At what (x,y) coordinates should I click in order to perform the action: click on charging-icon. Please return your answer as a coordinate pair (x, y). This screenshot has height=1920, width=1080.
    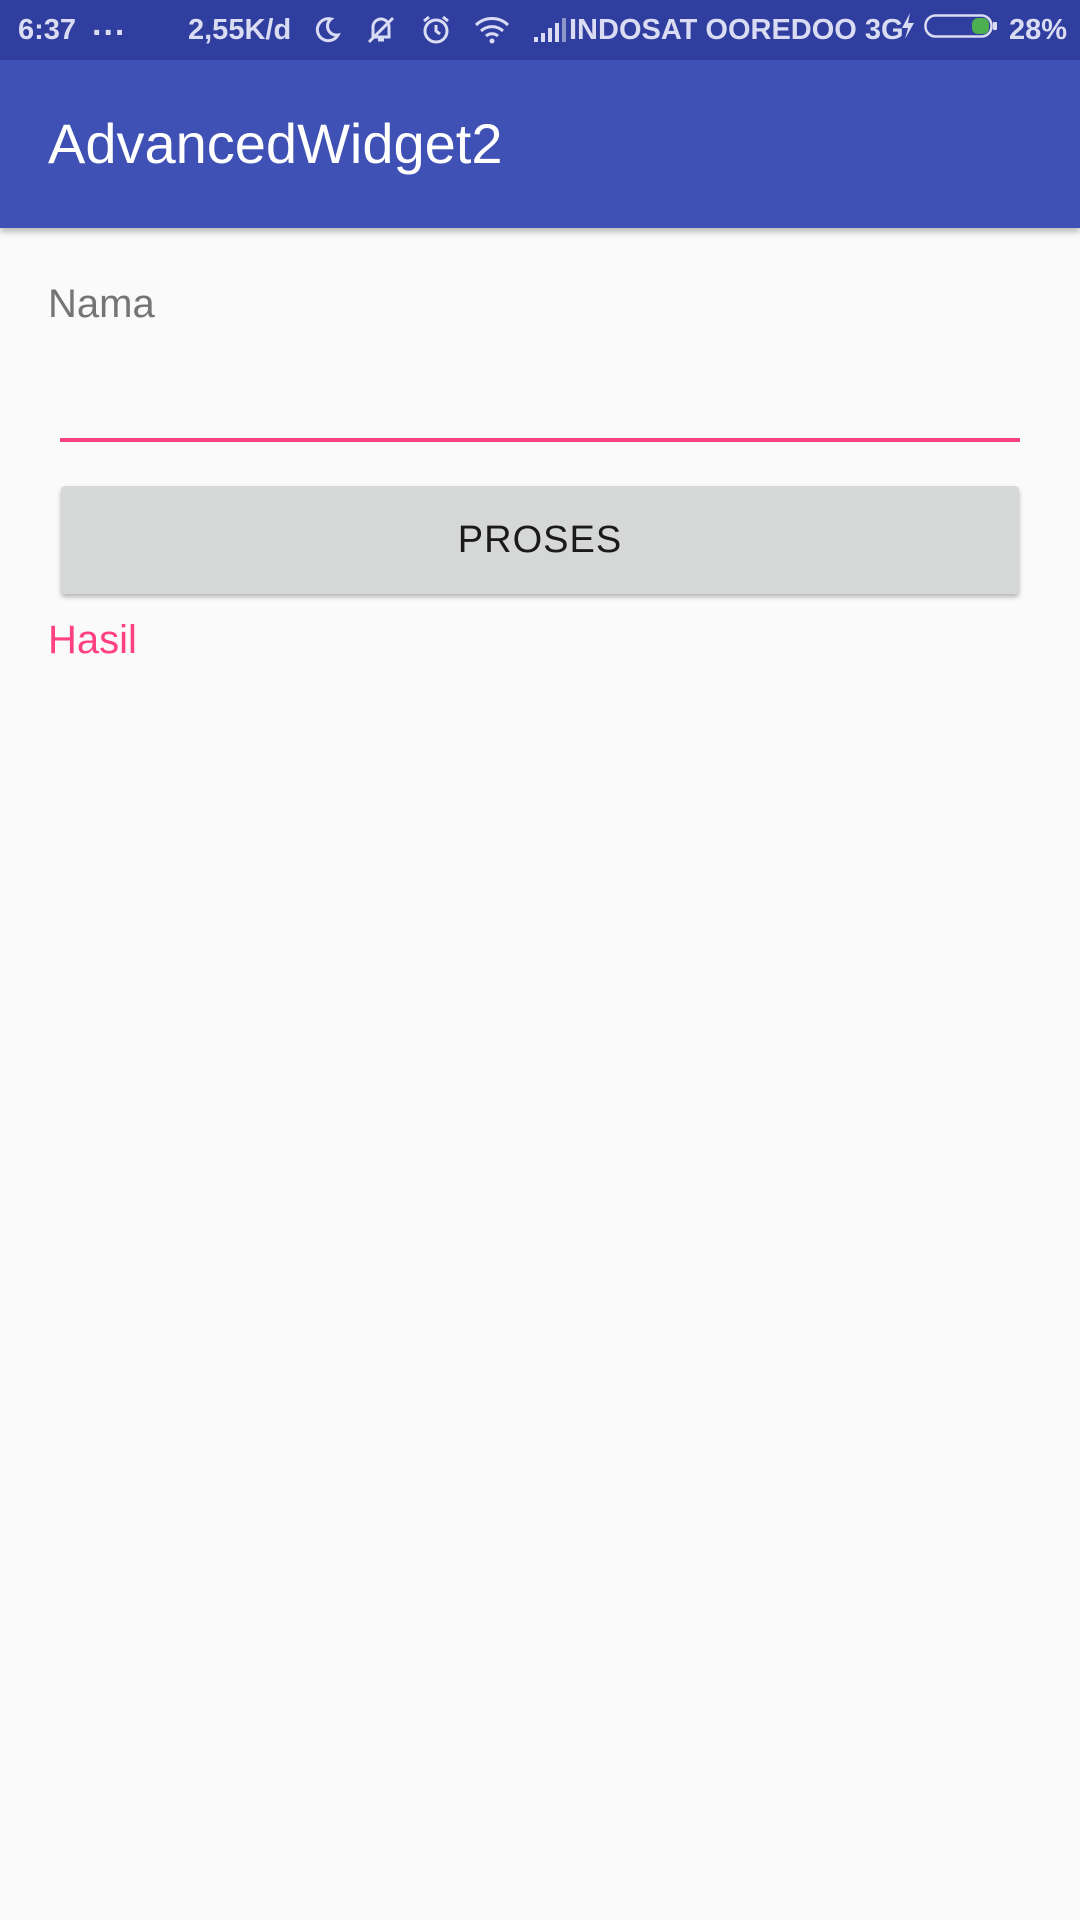
    Looking at the image, I should click on (908, 30).